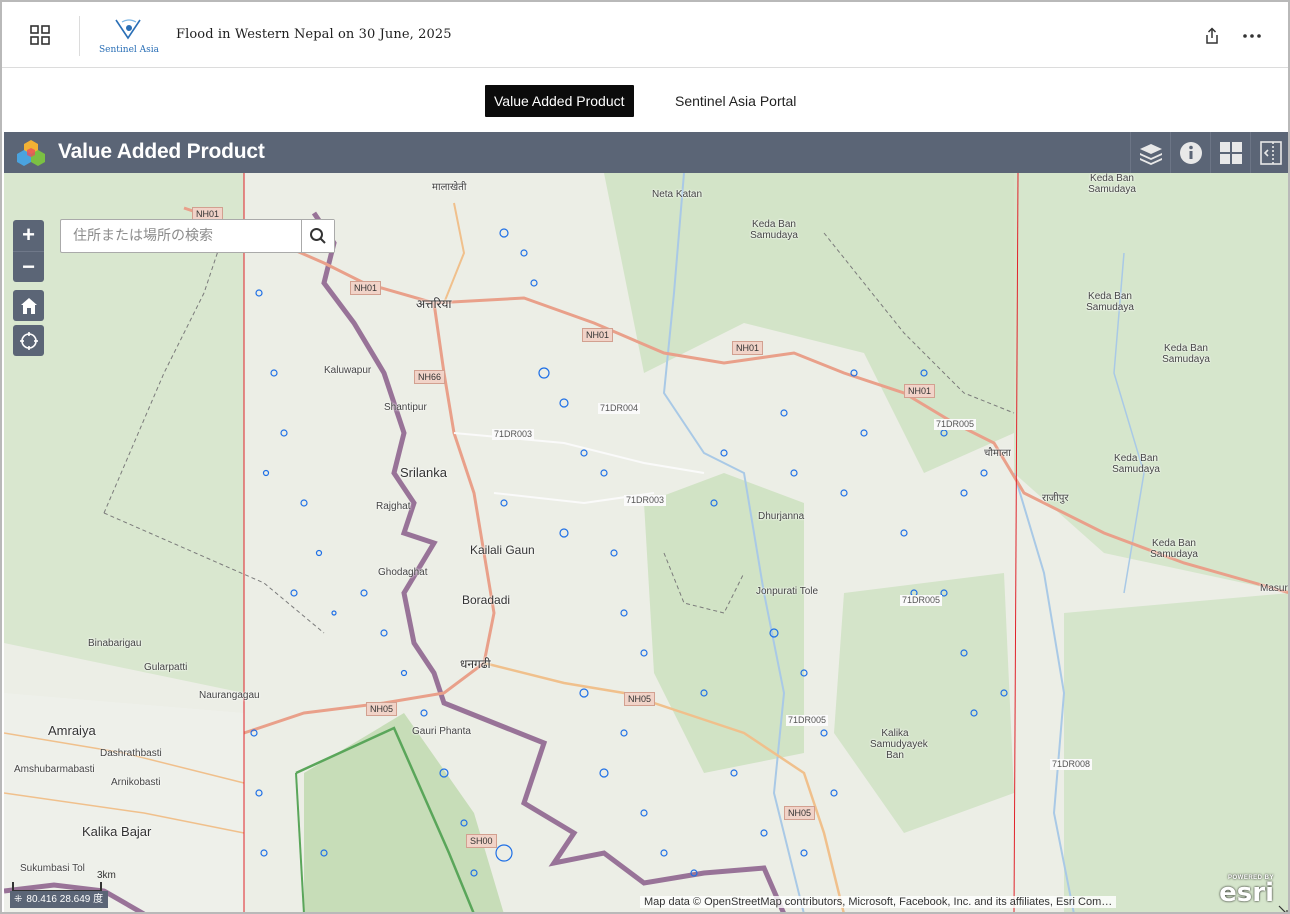 The height and width of the screenshot is (914, 1290). What do you see at coordinates (317, 236) in the screenshot?
I see `search-icon` at bounding box center [317, 236].